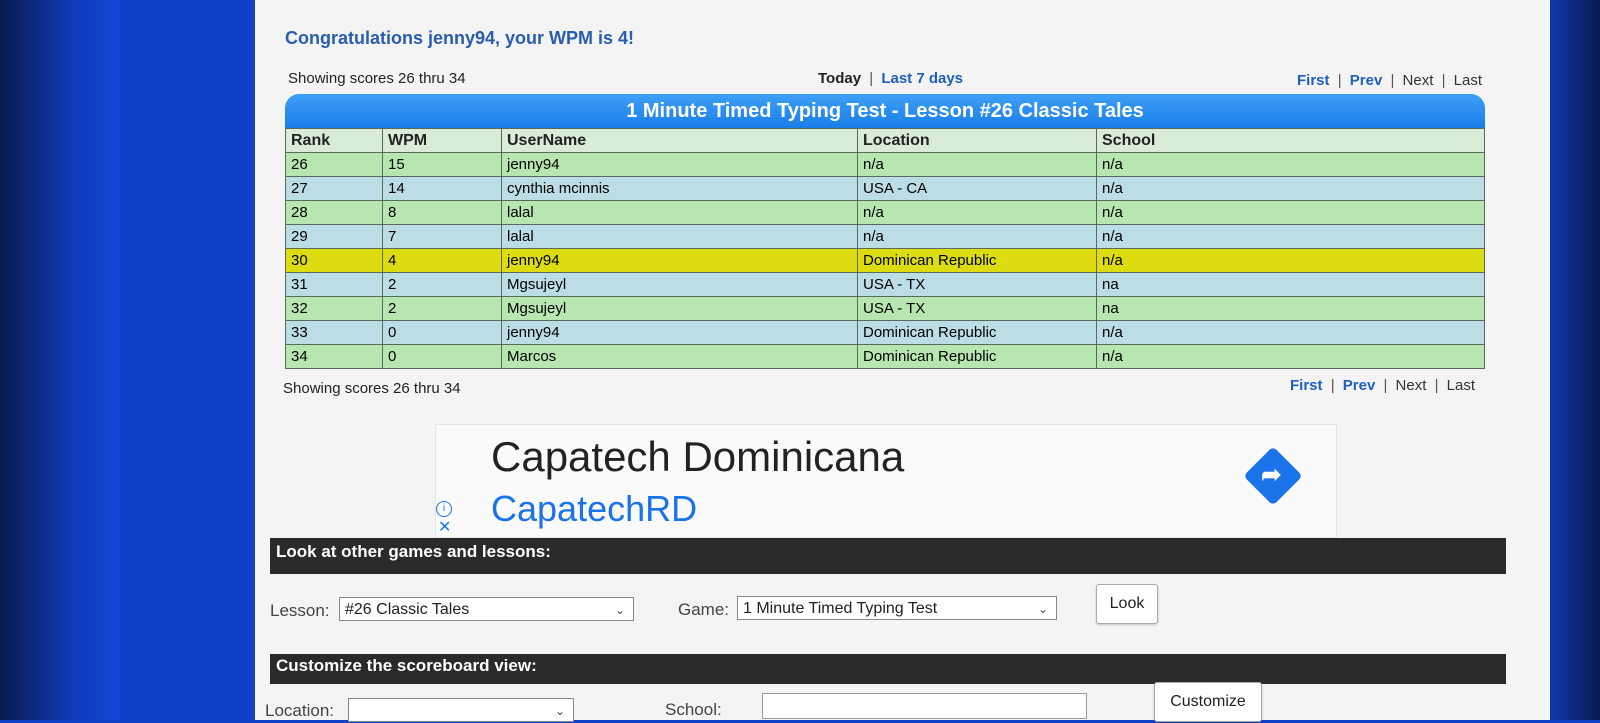 The width and height of the screenshot is (1600, 723). Describe the element at coordinates (334, 188) in the screenshot. I see `cell-rank: 27` at that location.